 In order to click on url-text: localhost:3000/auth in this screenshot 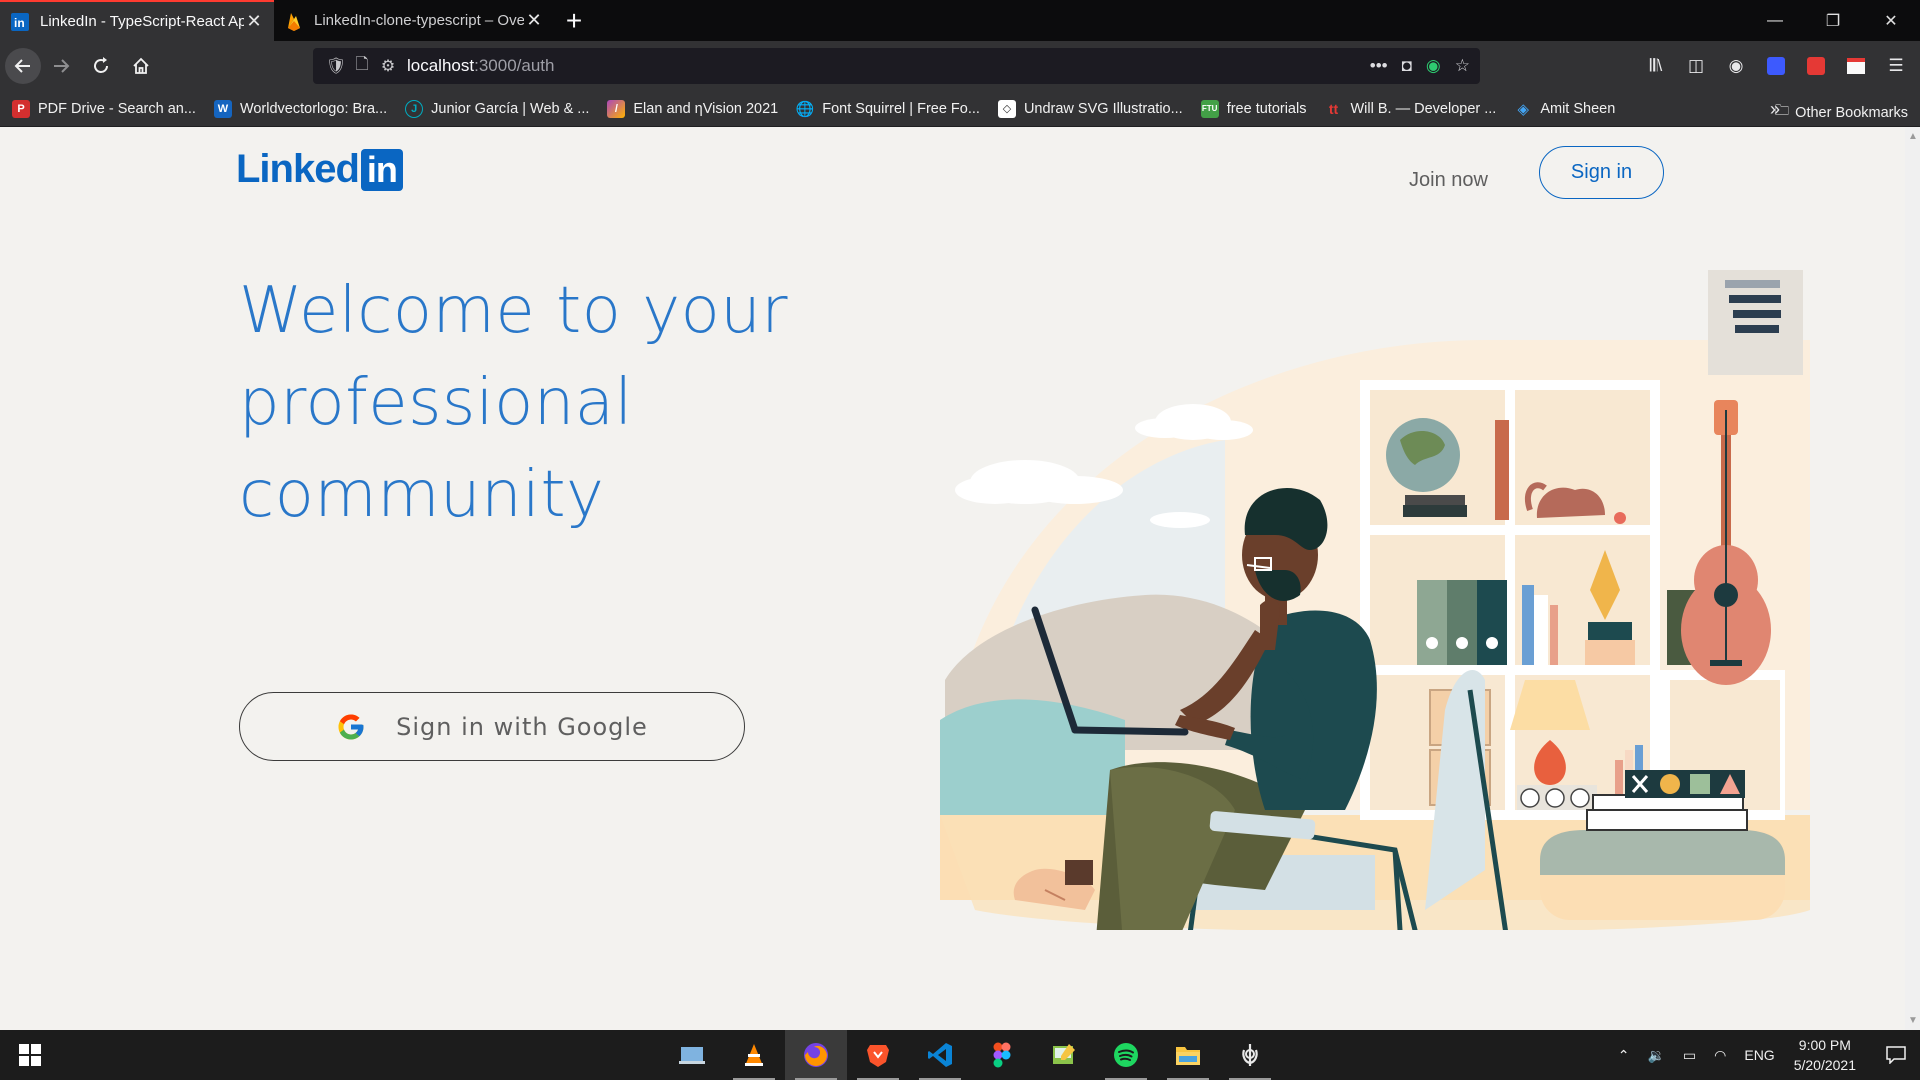, I will do `click(480, 66)`.